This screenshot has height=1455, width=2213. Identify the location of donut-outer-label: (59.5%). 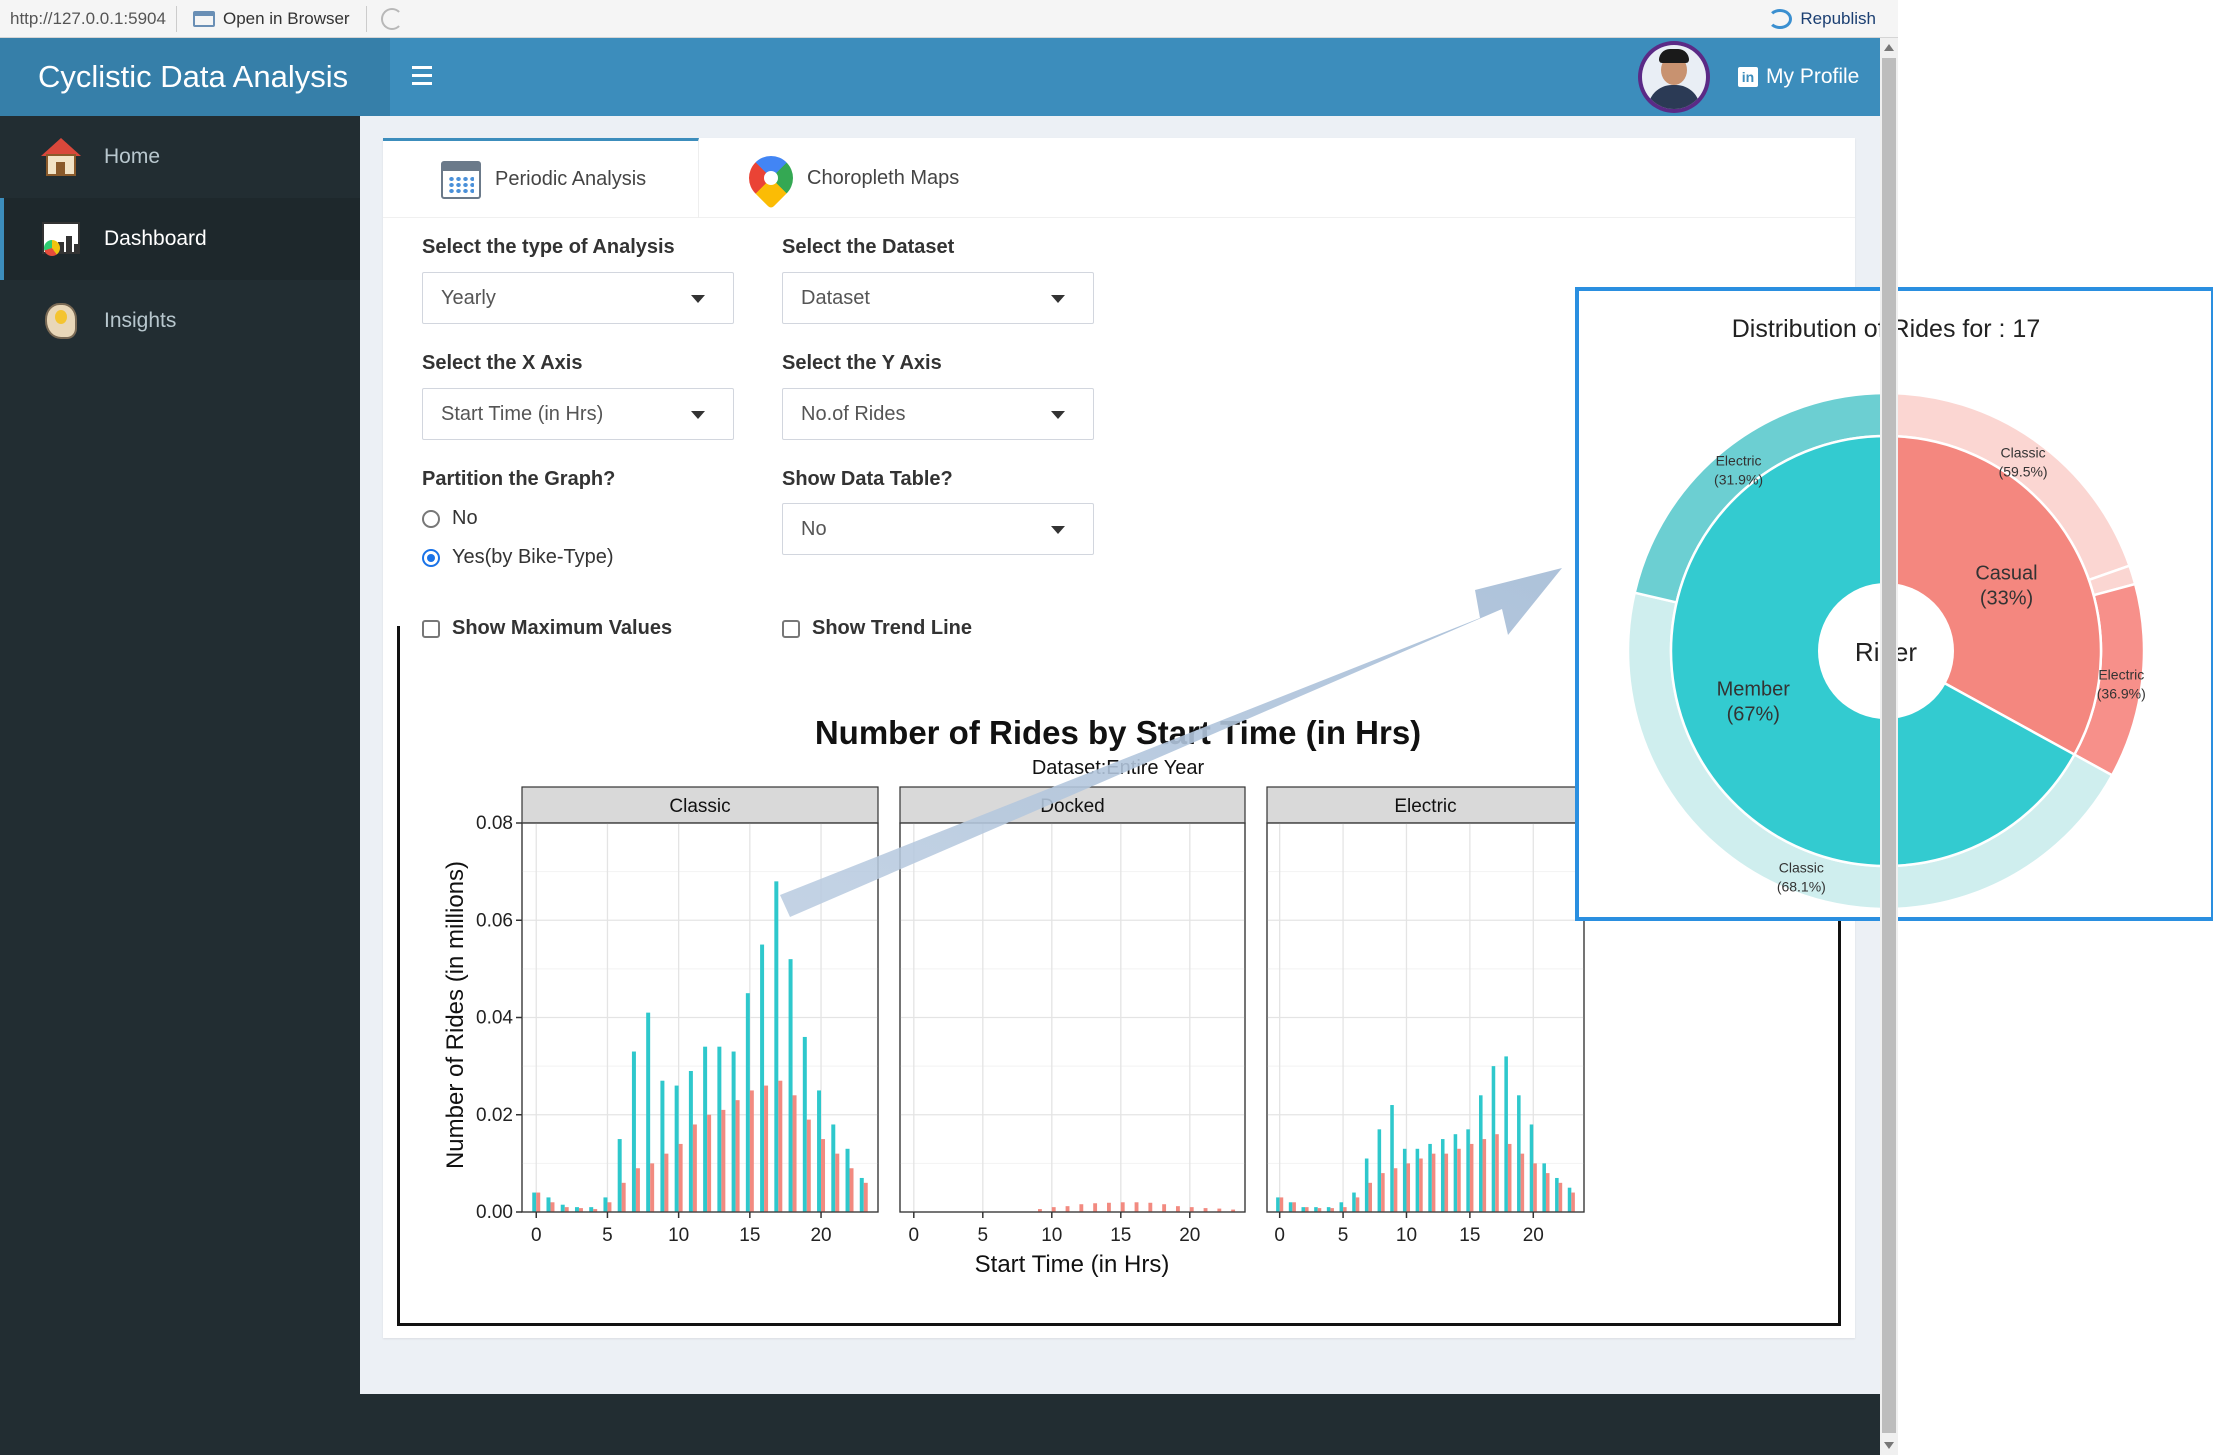
(2023, 472).